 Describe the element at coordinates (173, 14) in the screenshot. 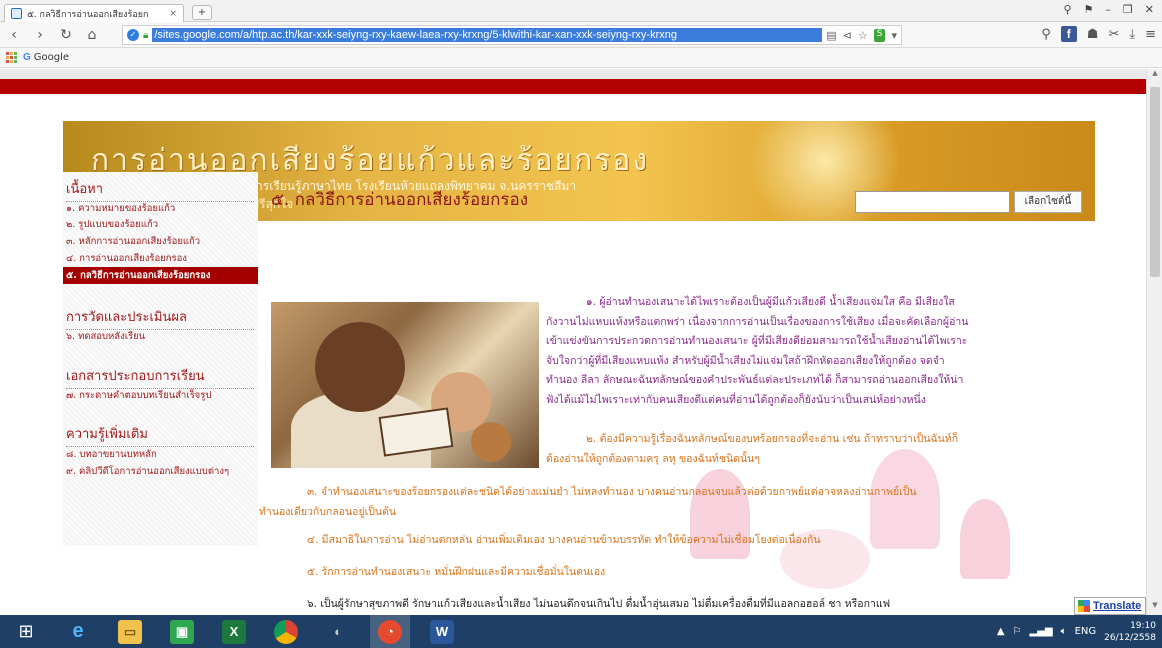

I see `tab-close-icon: ×` at that location.